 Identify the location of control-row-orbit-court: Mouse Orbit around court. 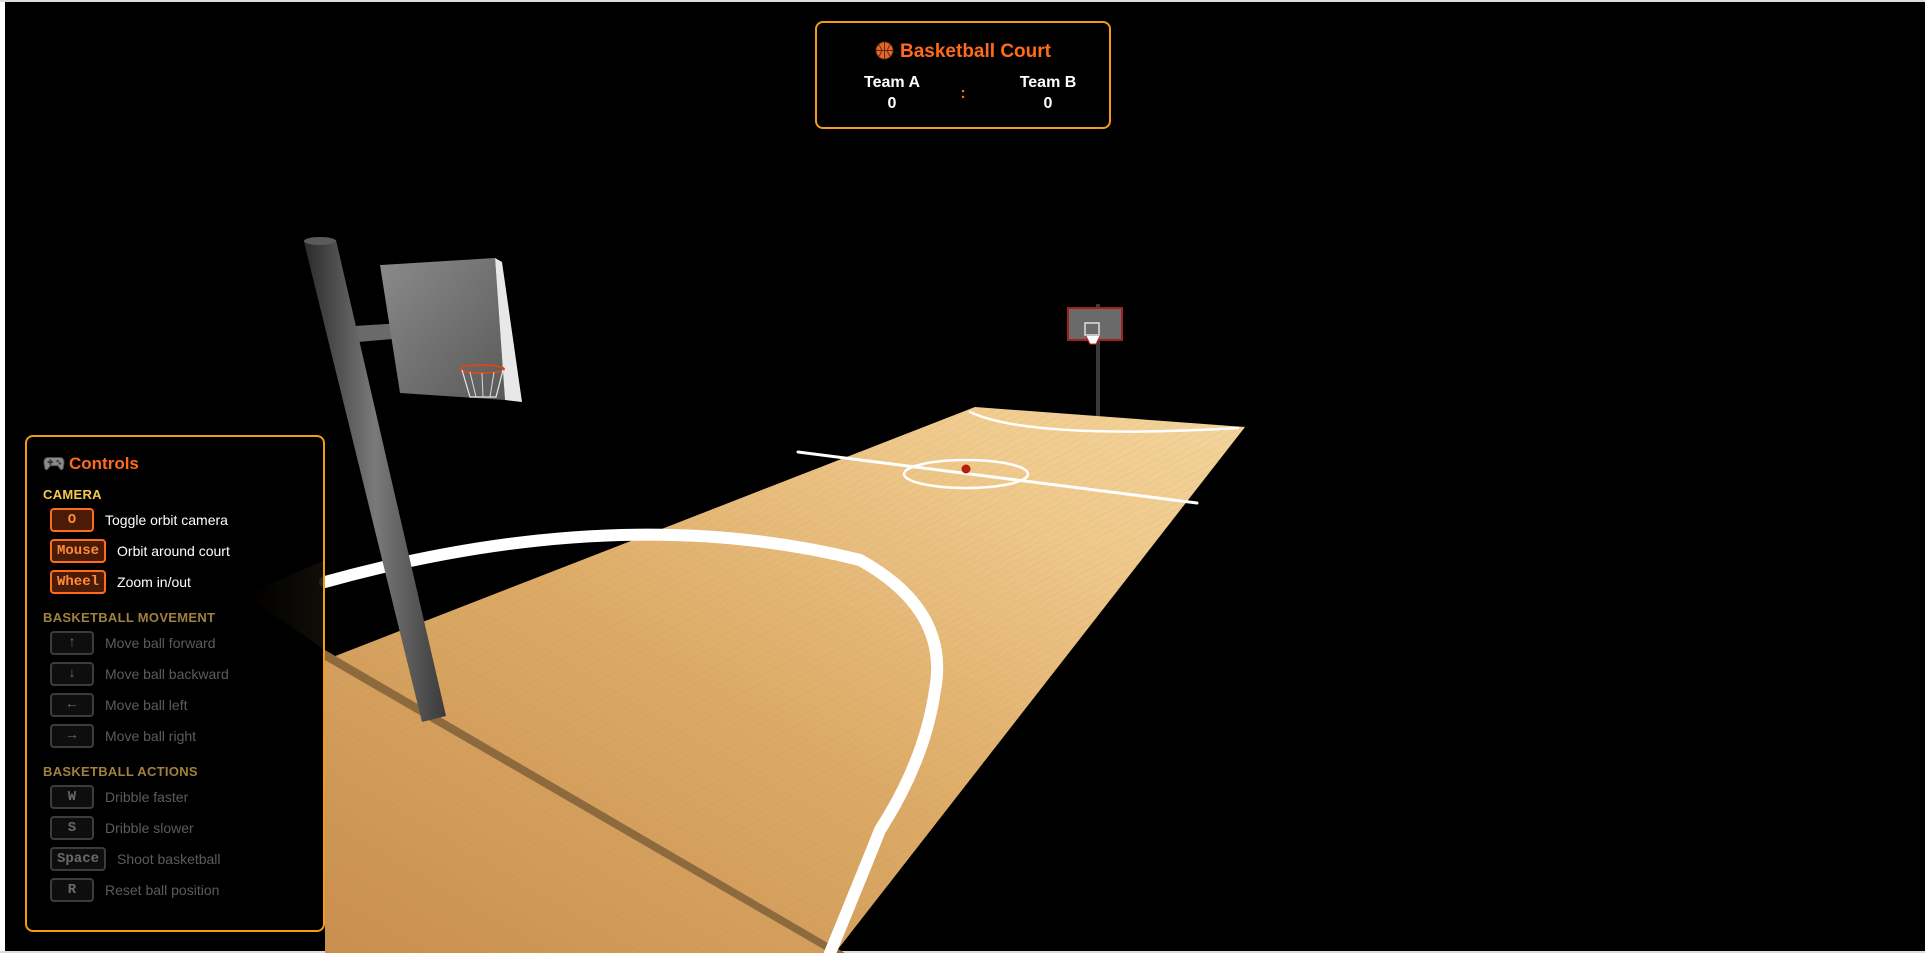
(140, 551).